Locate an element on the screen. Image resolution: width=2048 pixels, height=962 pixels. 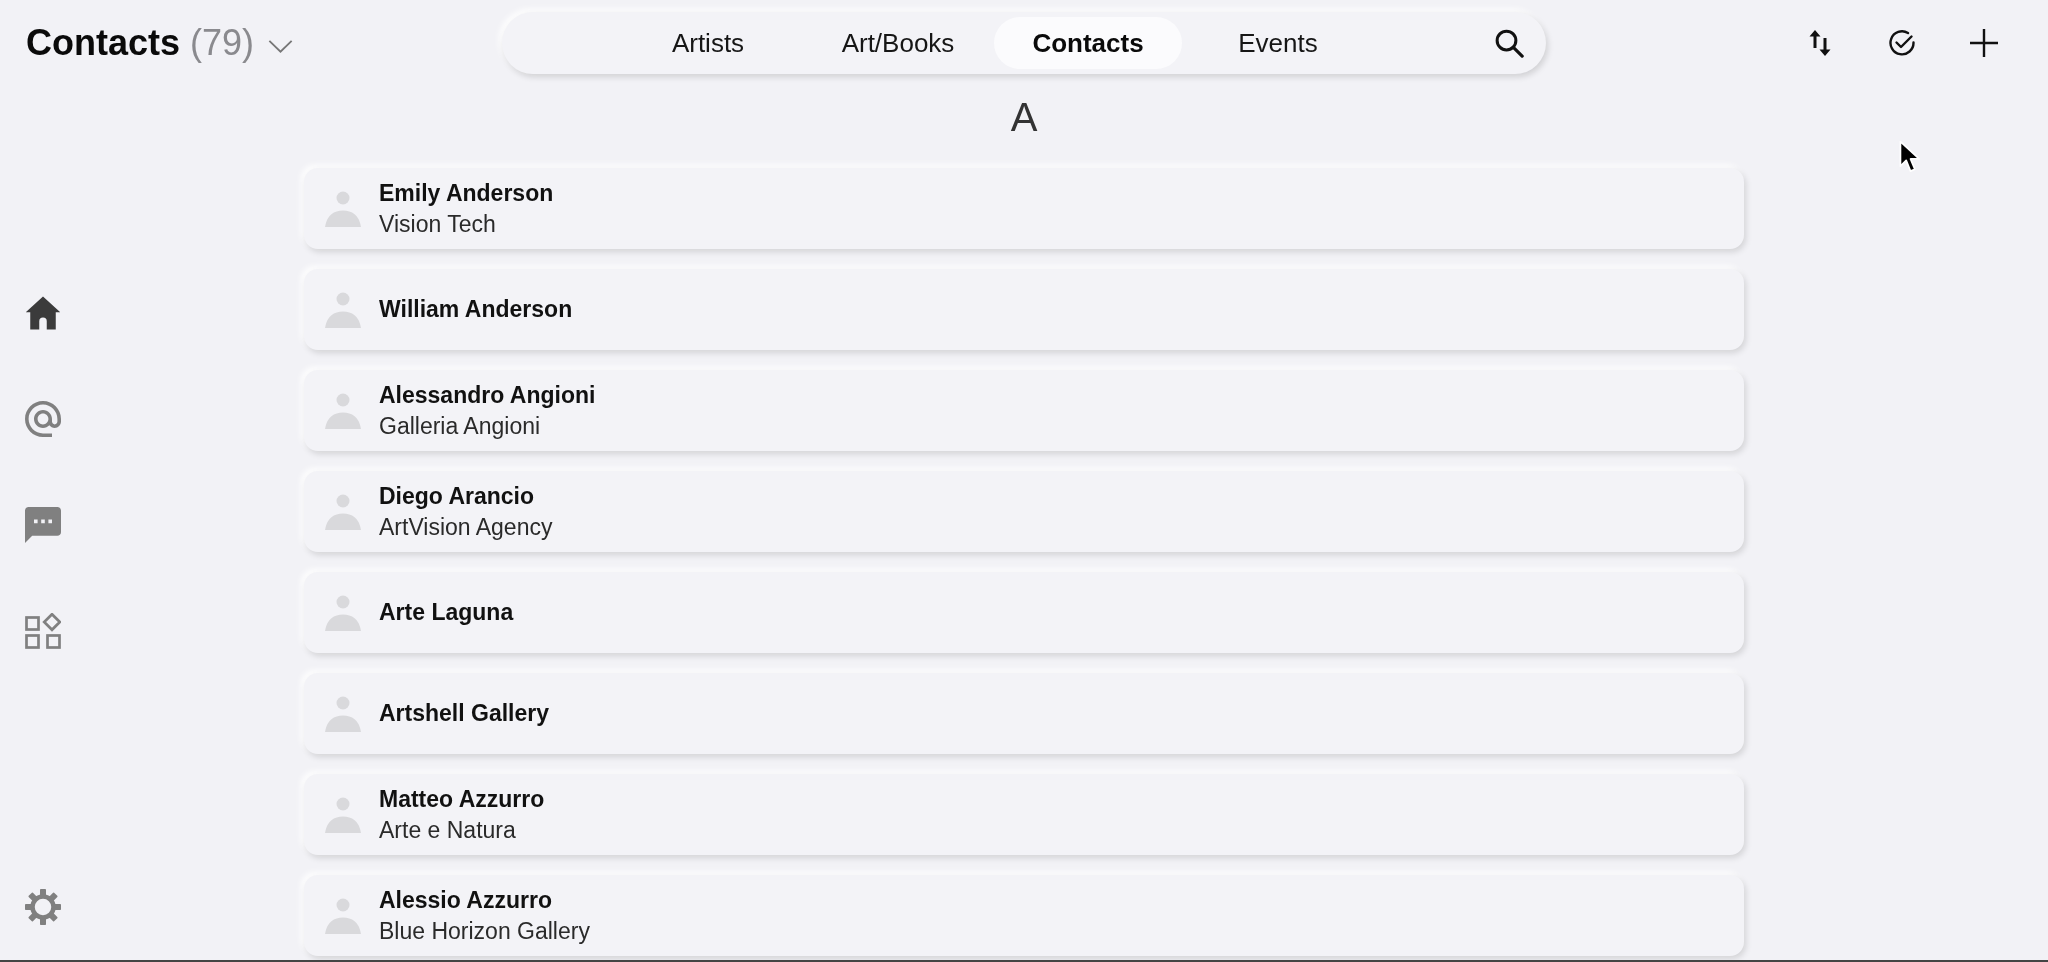
apps-button is located at coordinates (43, 631).